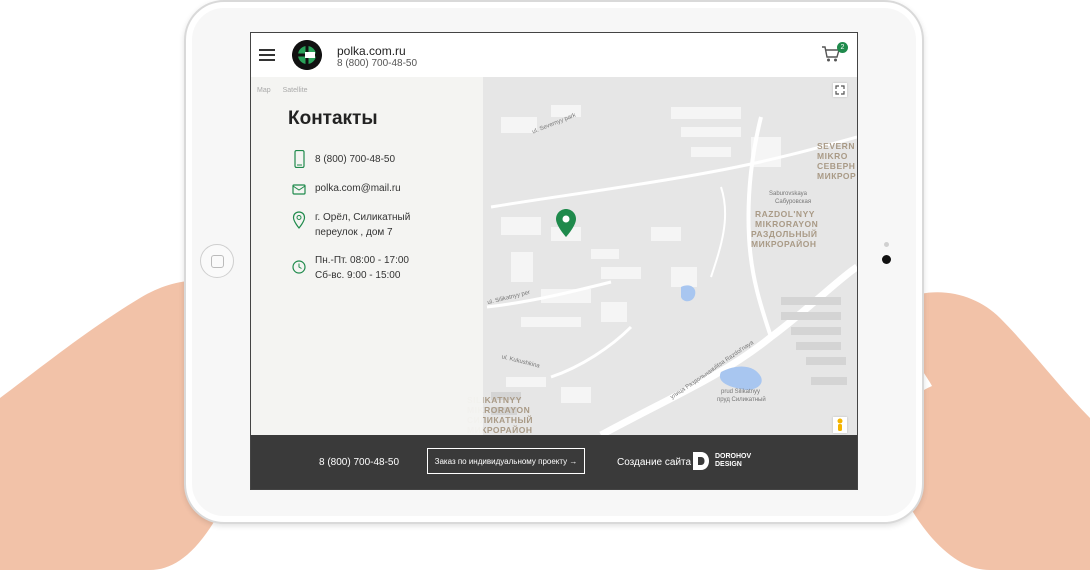  Describe the element at coordinates (371, 51) in the screenshot. I see `site-name: polka.com.ru` at that location.